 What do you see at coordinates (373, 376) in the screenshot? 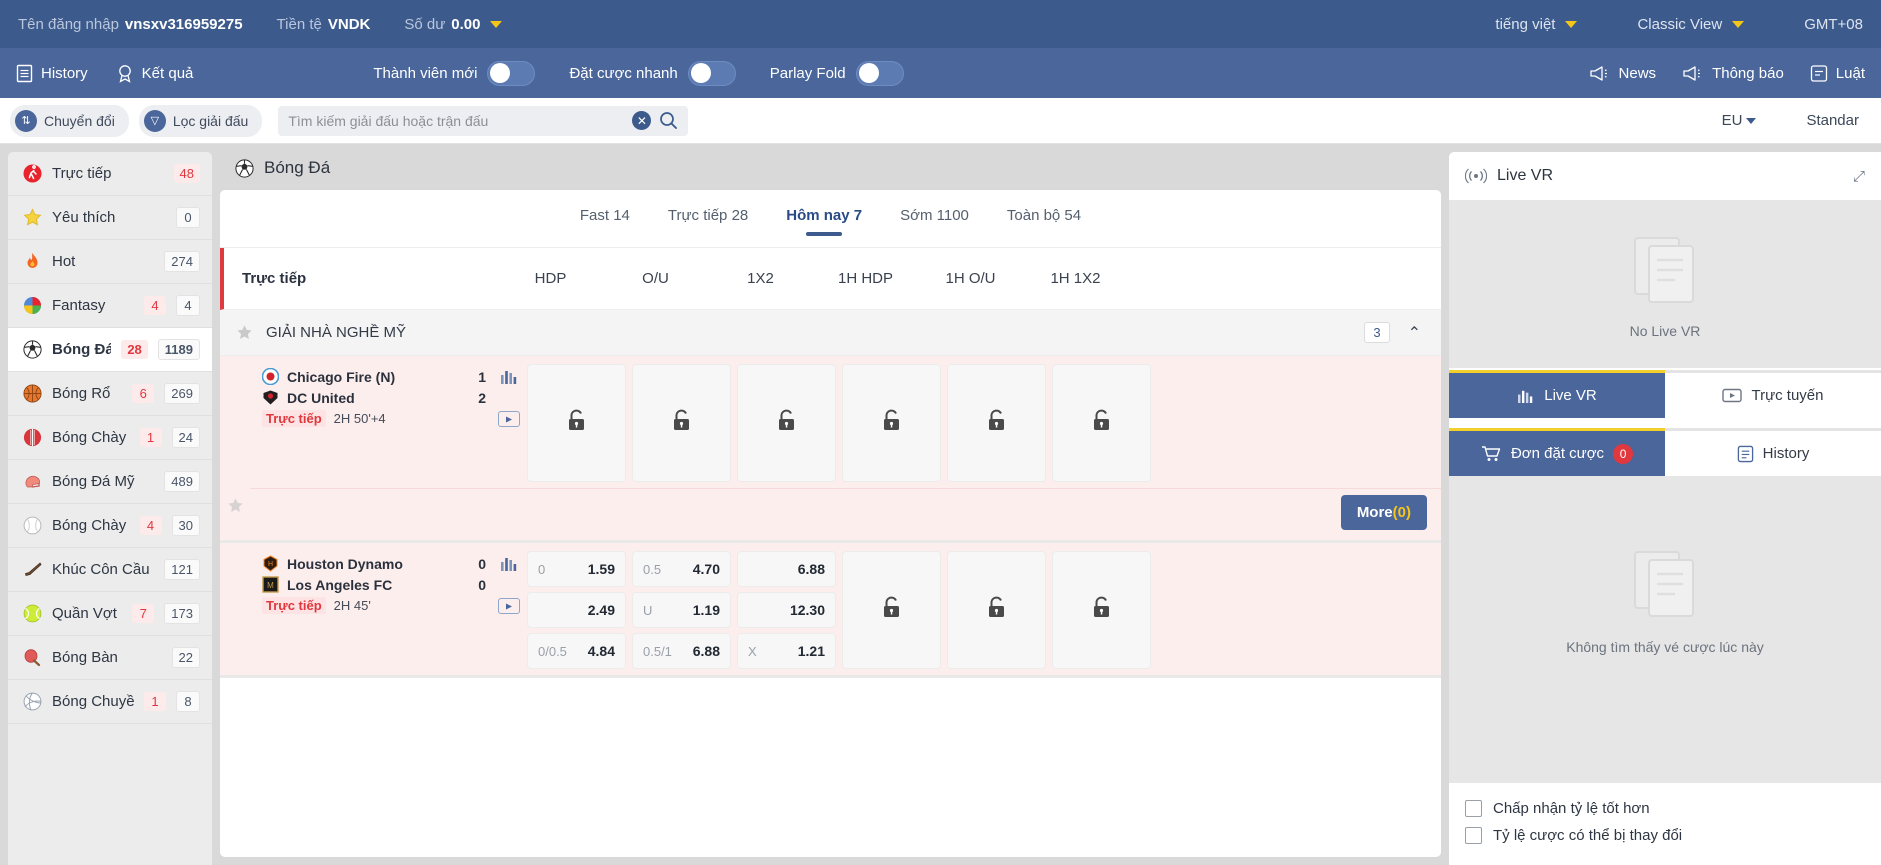
I see `home-team-line: Chicago Fire (N) 1` at bounding box center [373, 376].